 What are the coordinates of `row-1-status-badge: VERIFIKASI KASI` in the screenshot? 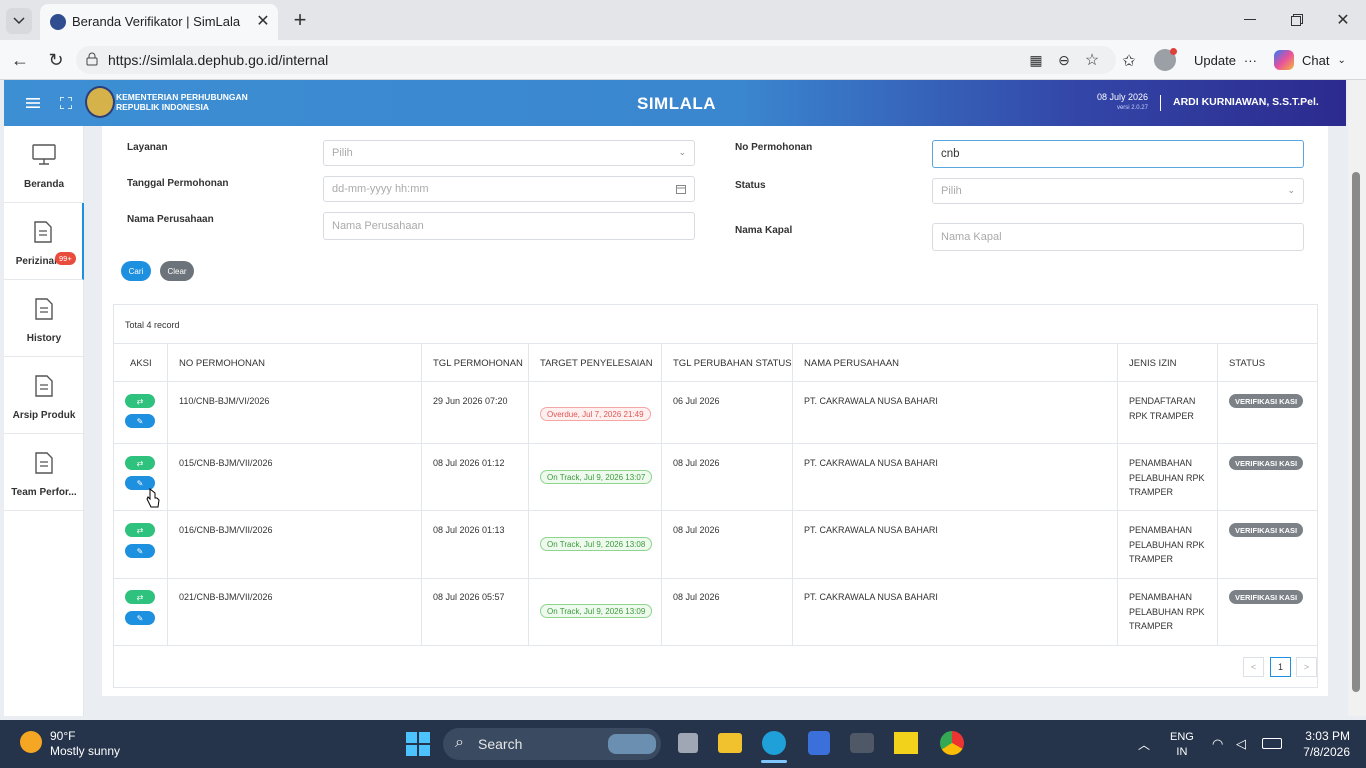 It's located at (1266, 401).